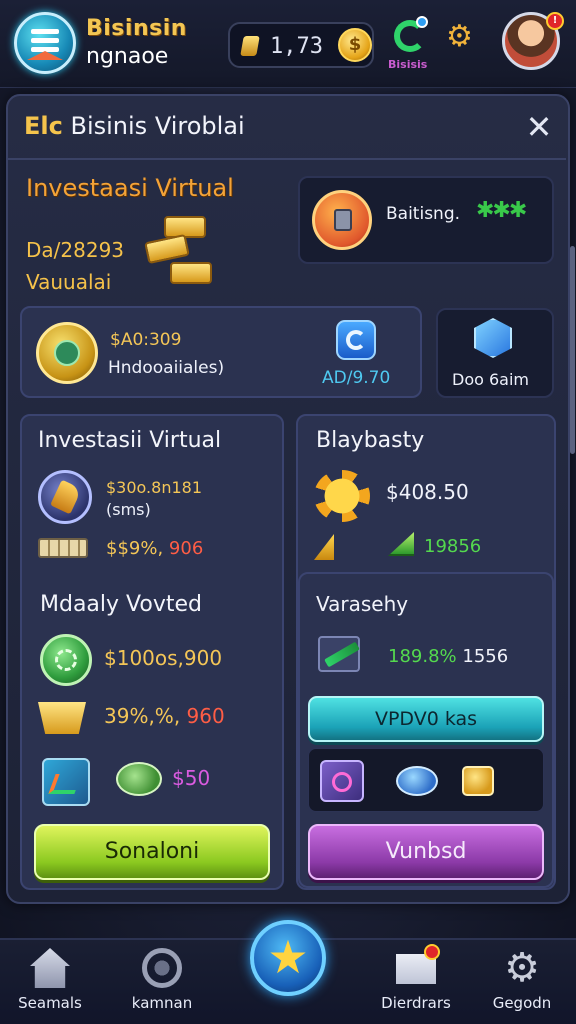 This screenshot has width=576, height=1024. Describe the element at coordinates (416, 981) in the screenshot. I see `nav-item-messages: Dierdrars` at that location.